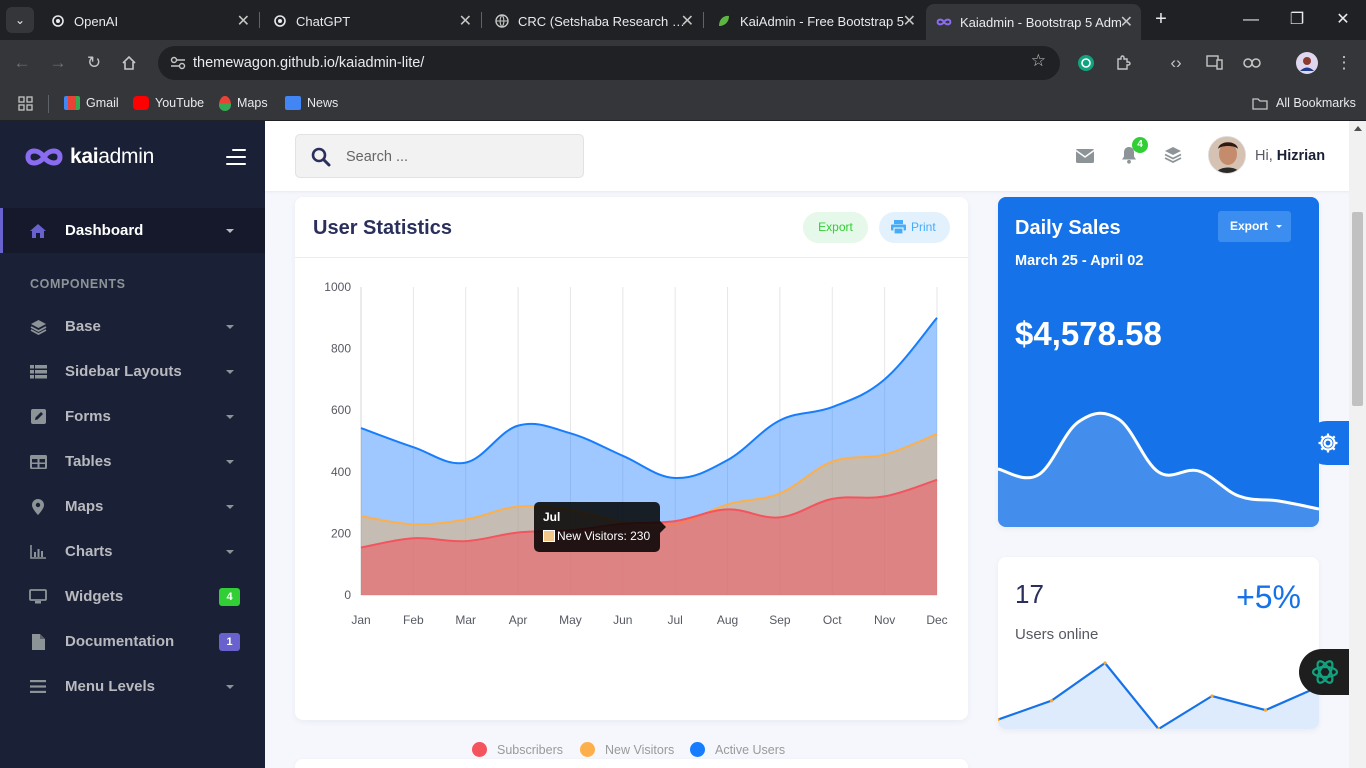 The image size is (1366, 768). What do you see at coordinates (465, 620) in the screenshot?
I see `x-tick-label: Mar` at bounding box center [465, 620].